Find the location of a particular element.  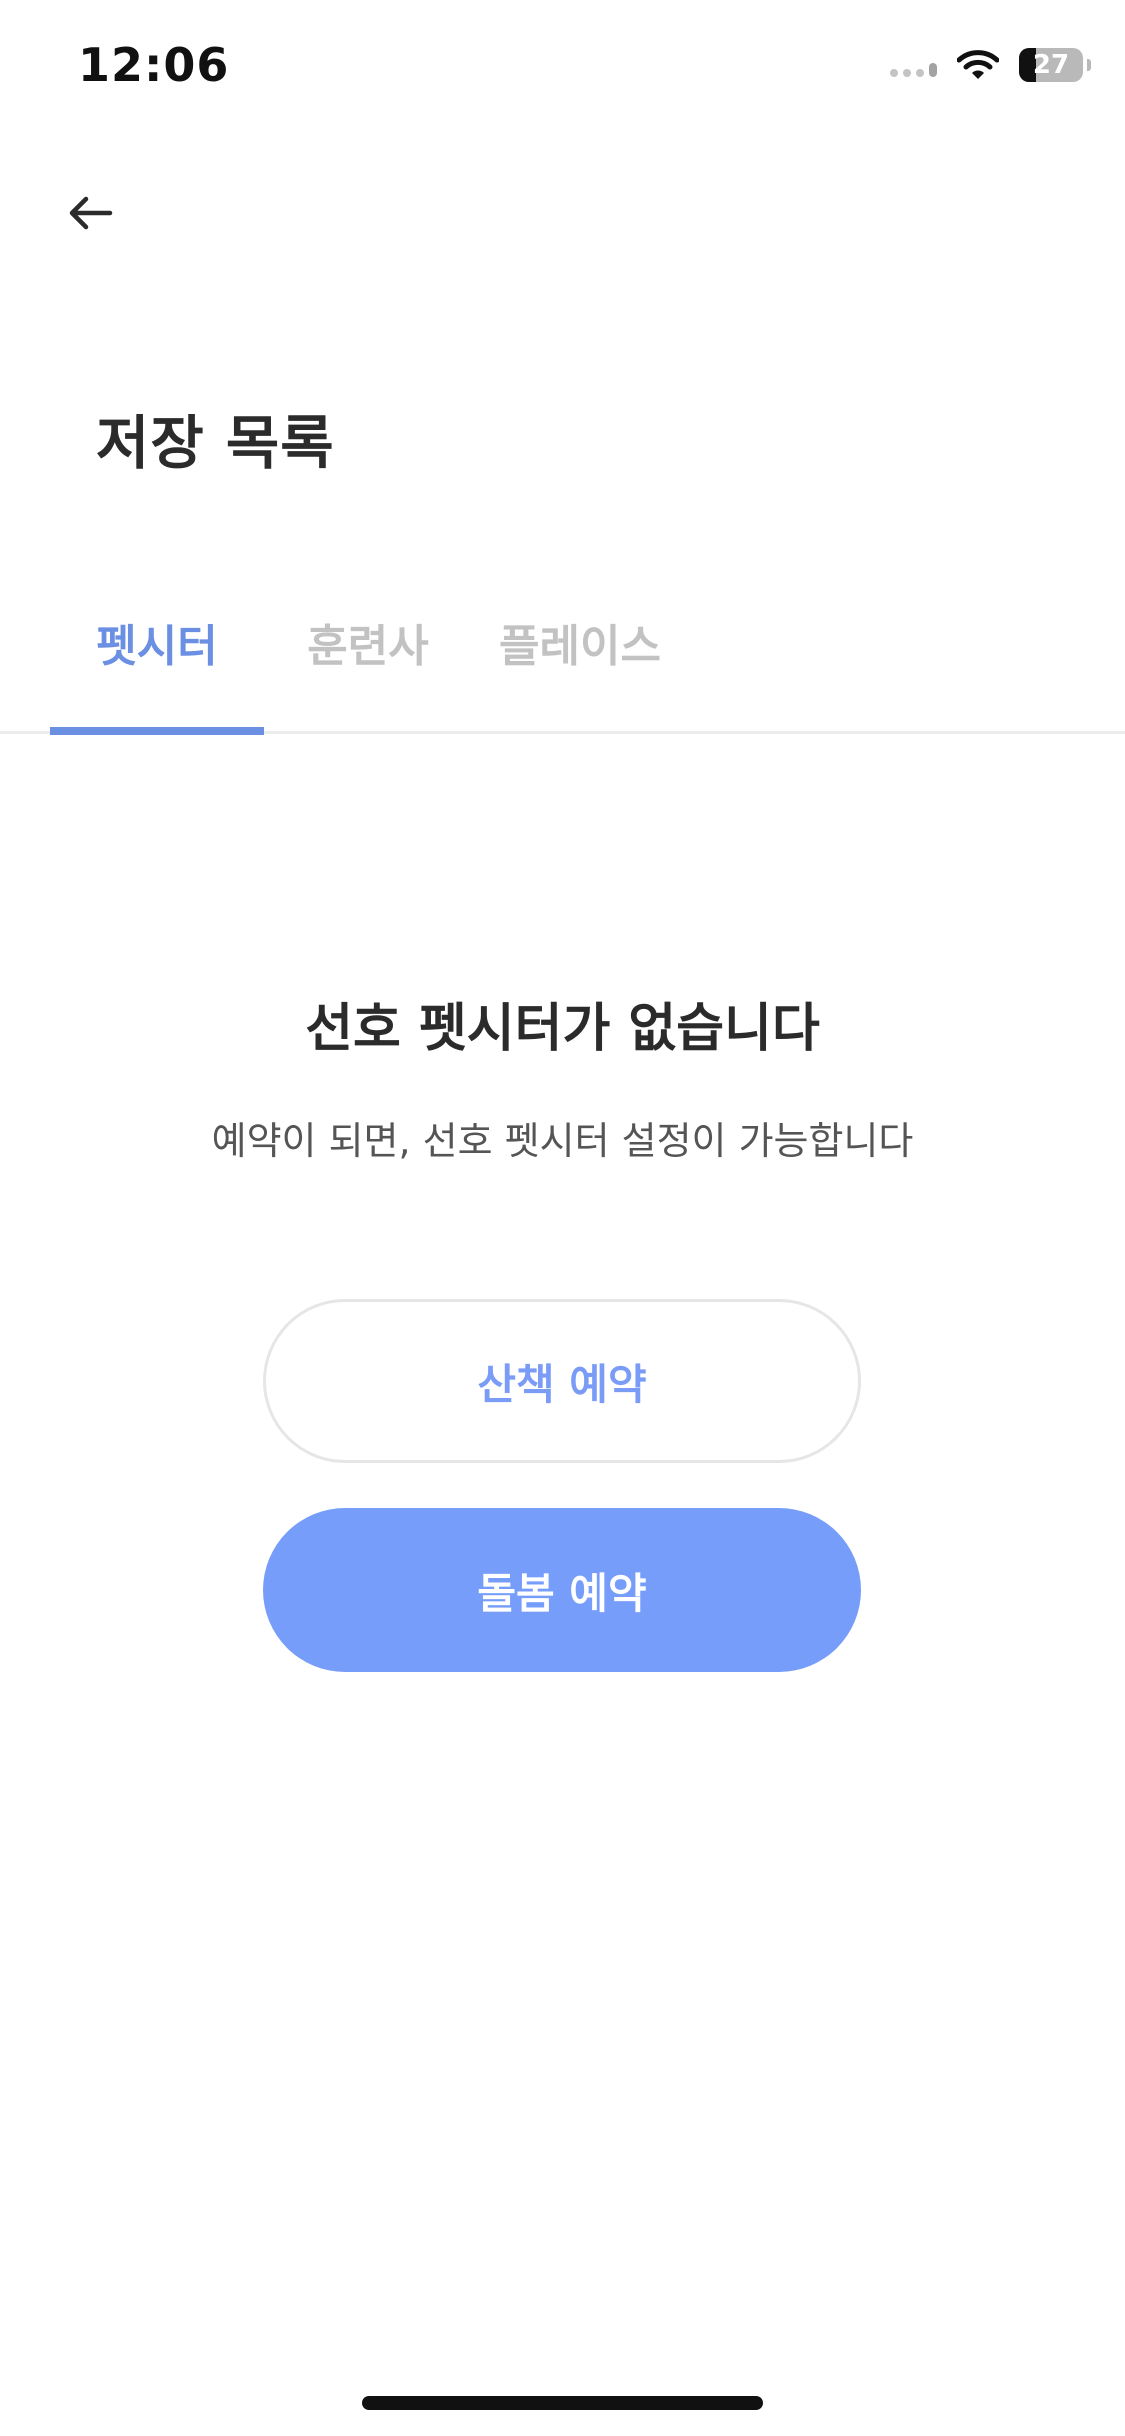

walk-booking-button: 산책 예약 is located at coordinates (562, 1381).